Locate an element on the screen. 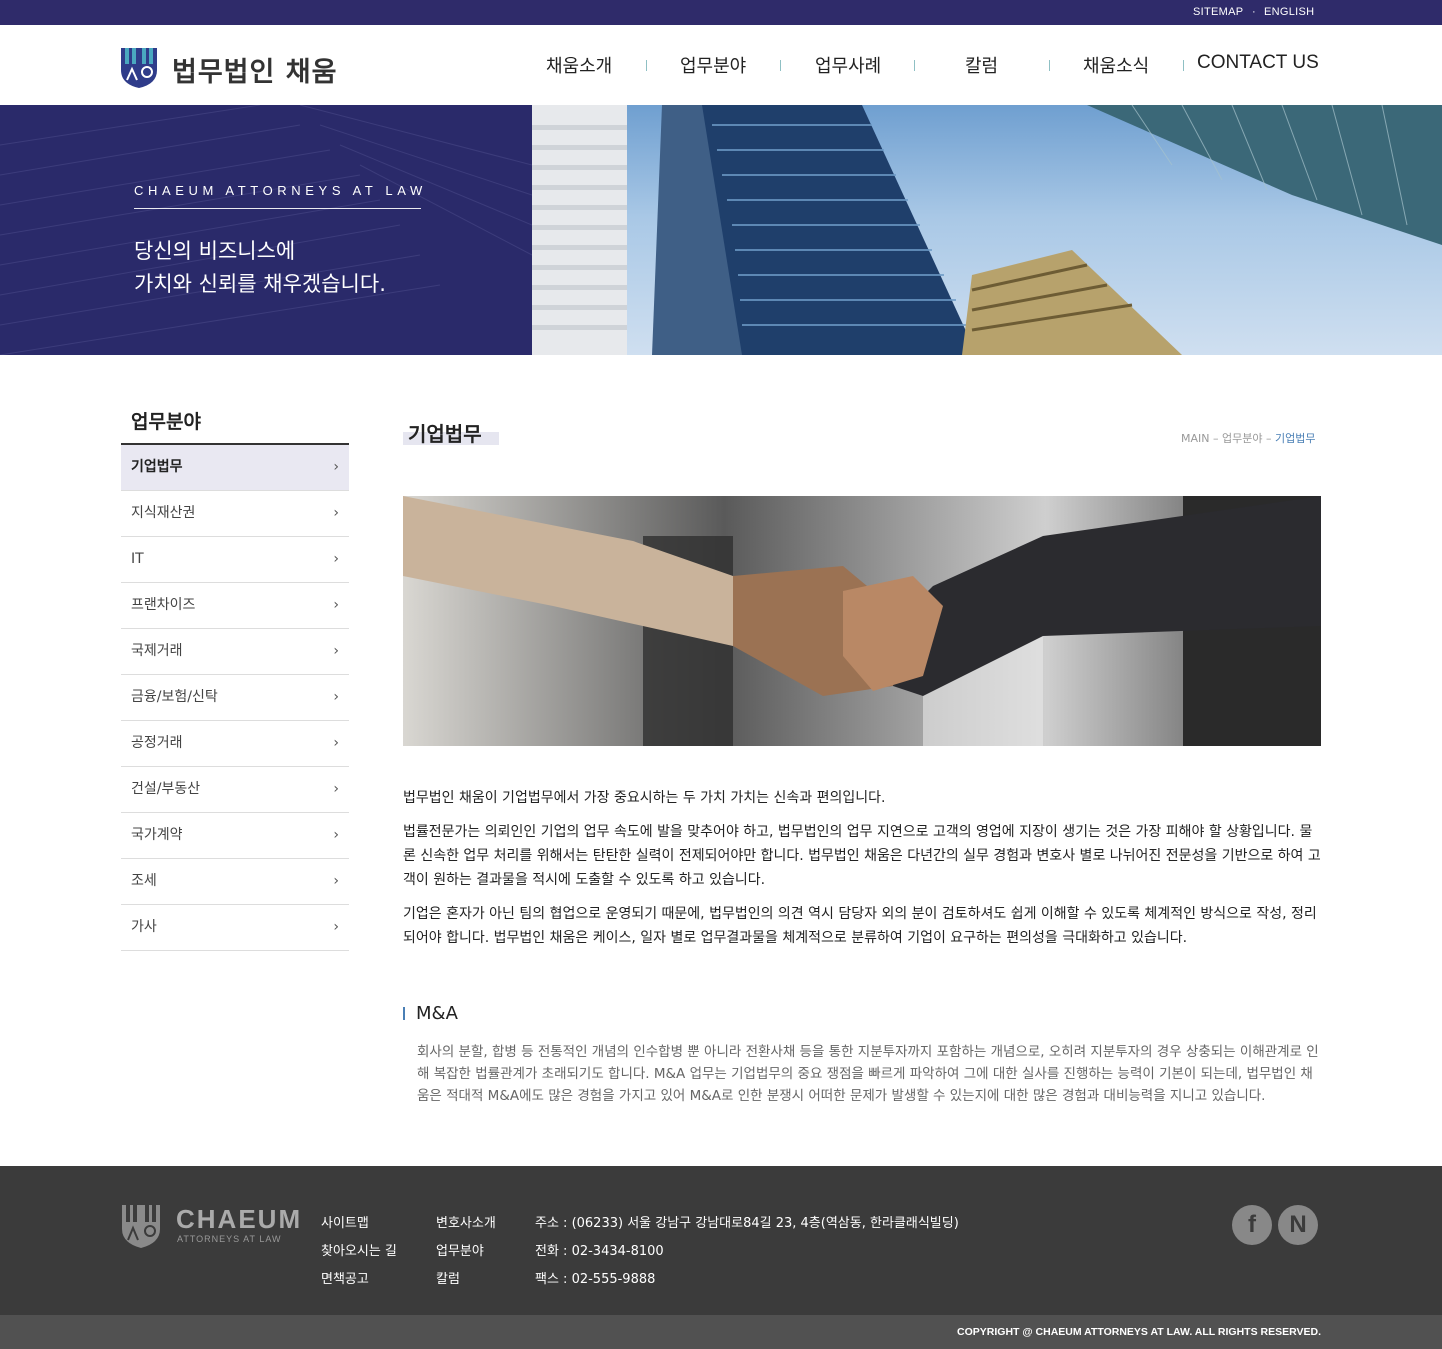 The image size is (1442, 1349). ma-section-title: M&A is located at coordinates (437, 1013).